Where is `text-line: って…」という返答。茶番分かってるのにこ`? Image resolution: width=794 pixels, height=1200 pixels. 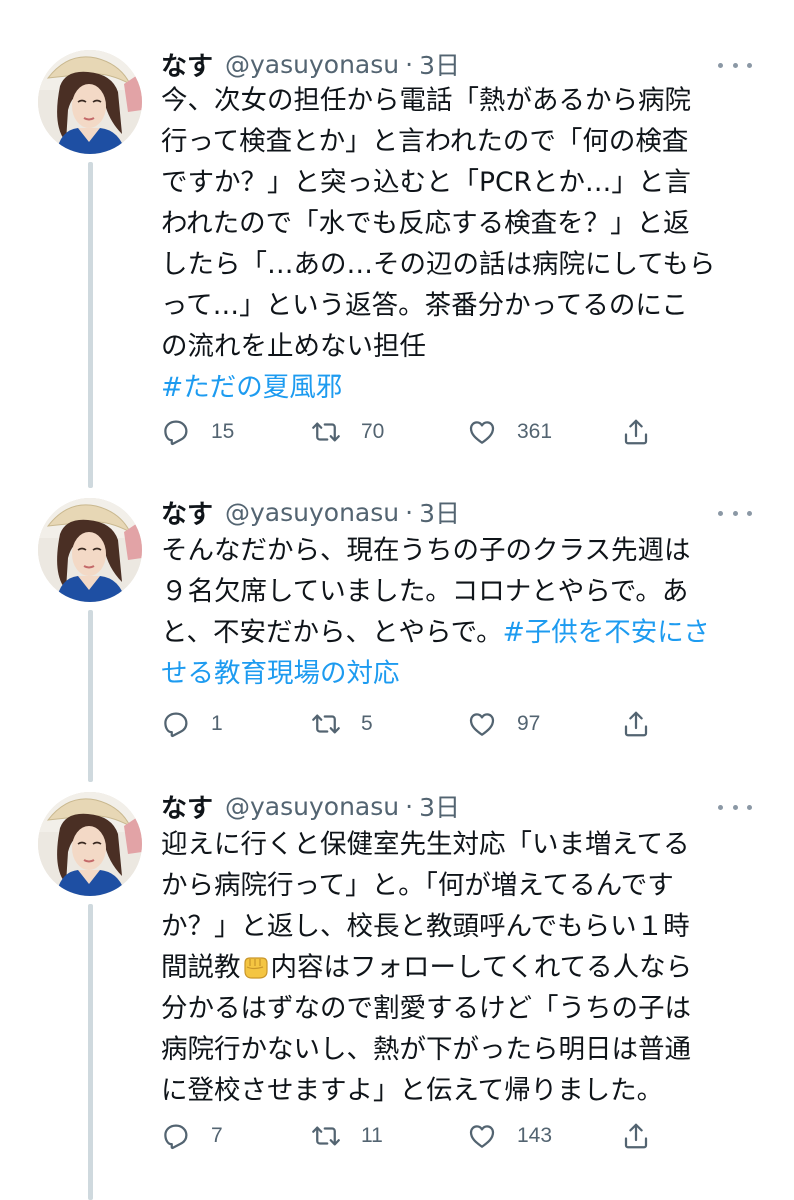
text-line: って…」という返答。茶番分かってるのにこ is located at coordinates (424, 305).